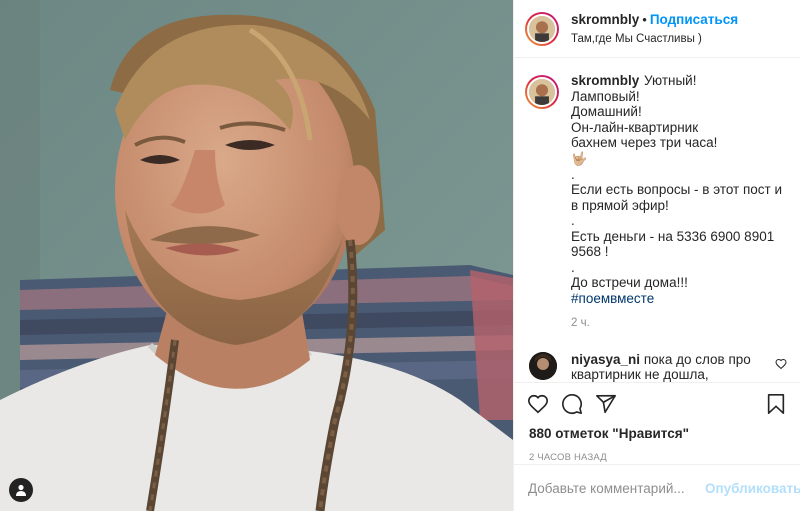 Image resolution: width=800 pixels, height=511 pixels. I want to click on caption-username: skromnbly, so click(605, 80).